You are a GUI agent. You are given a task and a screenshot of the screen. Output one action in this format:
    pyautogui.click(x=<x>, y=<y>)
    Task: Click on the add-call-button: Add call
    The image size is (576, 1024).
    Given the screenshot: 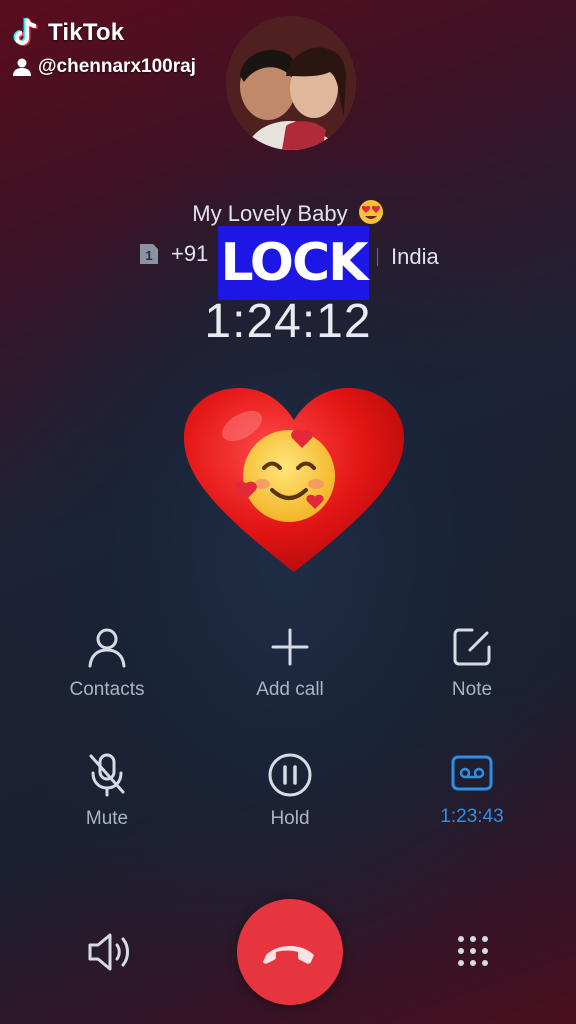 What is the action you would take?
    pyautogui.click(x=290, y=663)
    